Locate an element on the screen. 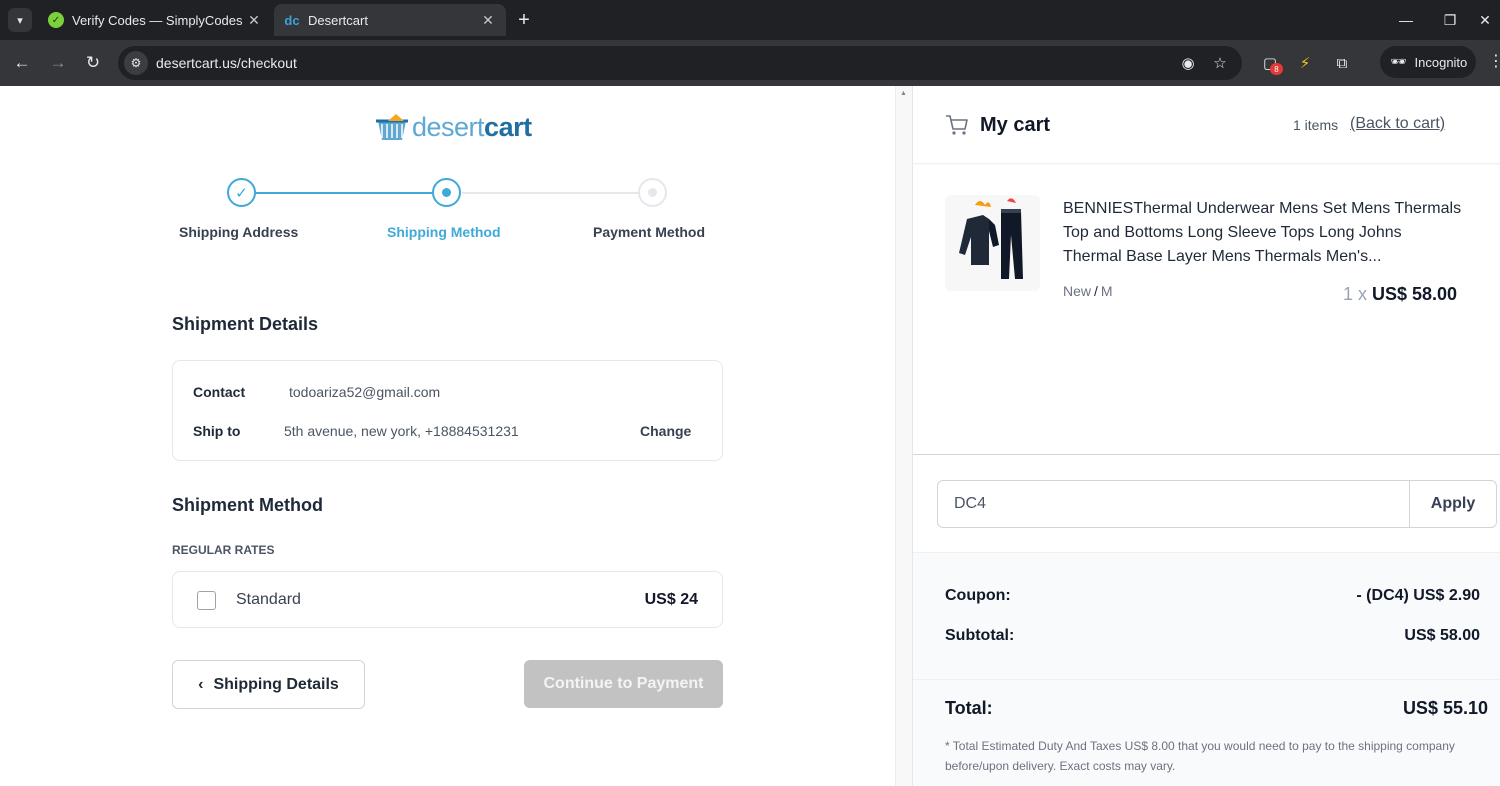 This screenshot has height=786, width=1500. product-condition: New is located at coordinates (1077, 291).